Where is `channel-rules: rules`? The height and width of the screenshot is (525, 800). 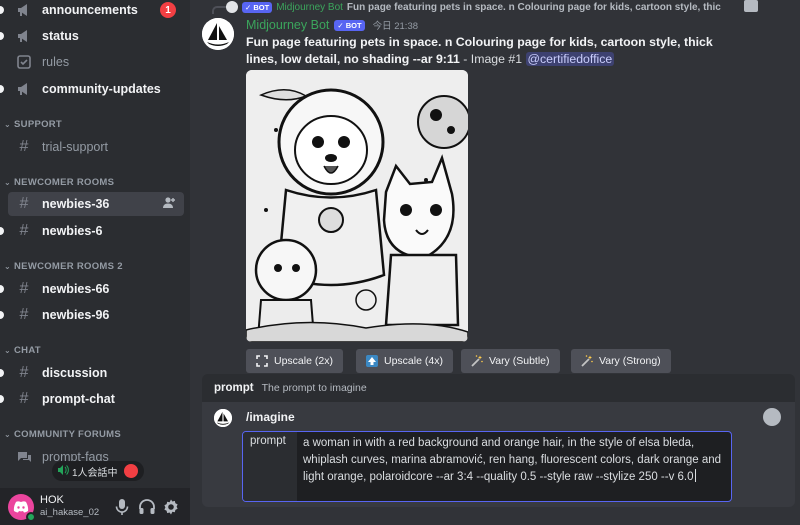
channel-rules: rules is located at coordinates (96, 62).